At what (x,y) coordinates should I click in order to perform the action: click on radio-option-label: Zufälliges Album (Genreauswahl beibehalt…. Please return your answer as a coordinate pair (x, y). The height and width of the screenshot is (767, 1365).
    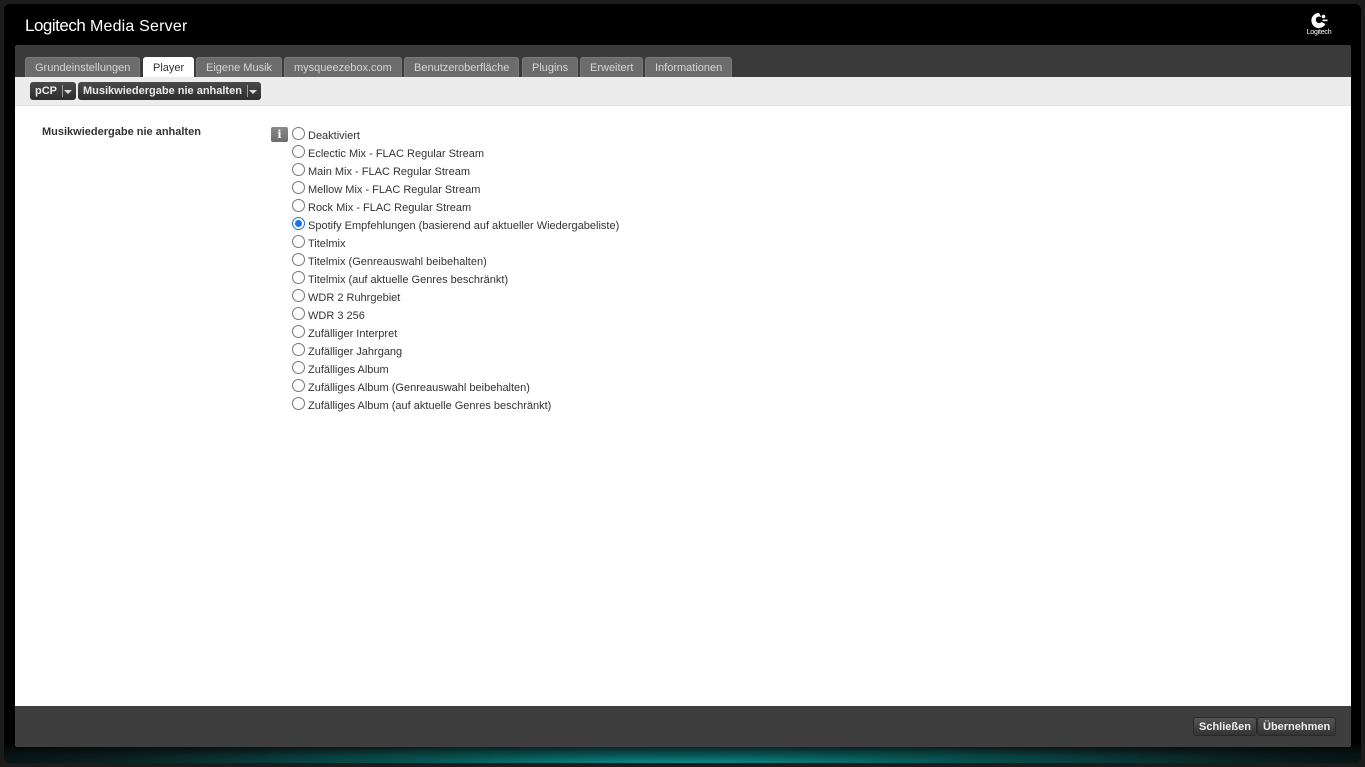
    Looking at the image, I should click on (419, 387).